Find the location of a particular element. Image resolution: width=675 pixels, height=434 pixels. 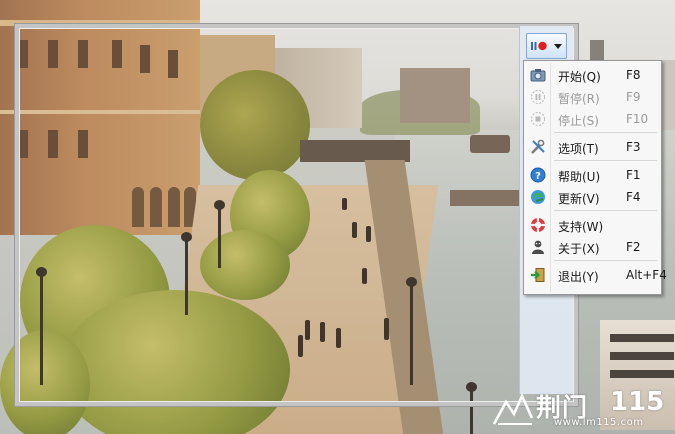

menu-item-shortcut: F8 is located at coordinates (633, 75).